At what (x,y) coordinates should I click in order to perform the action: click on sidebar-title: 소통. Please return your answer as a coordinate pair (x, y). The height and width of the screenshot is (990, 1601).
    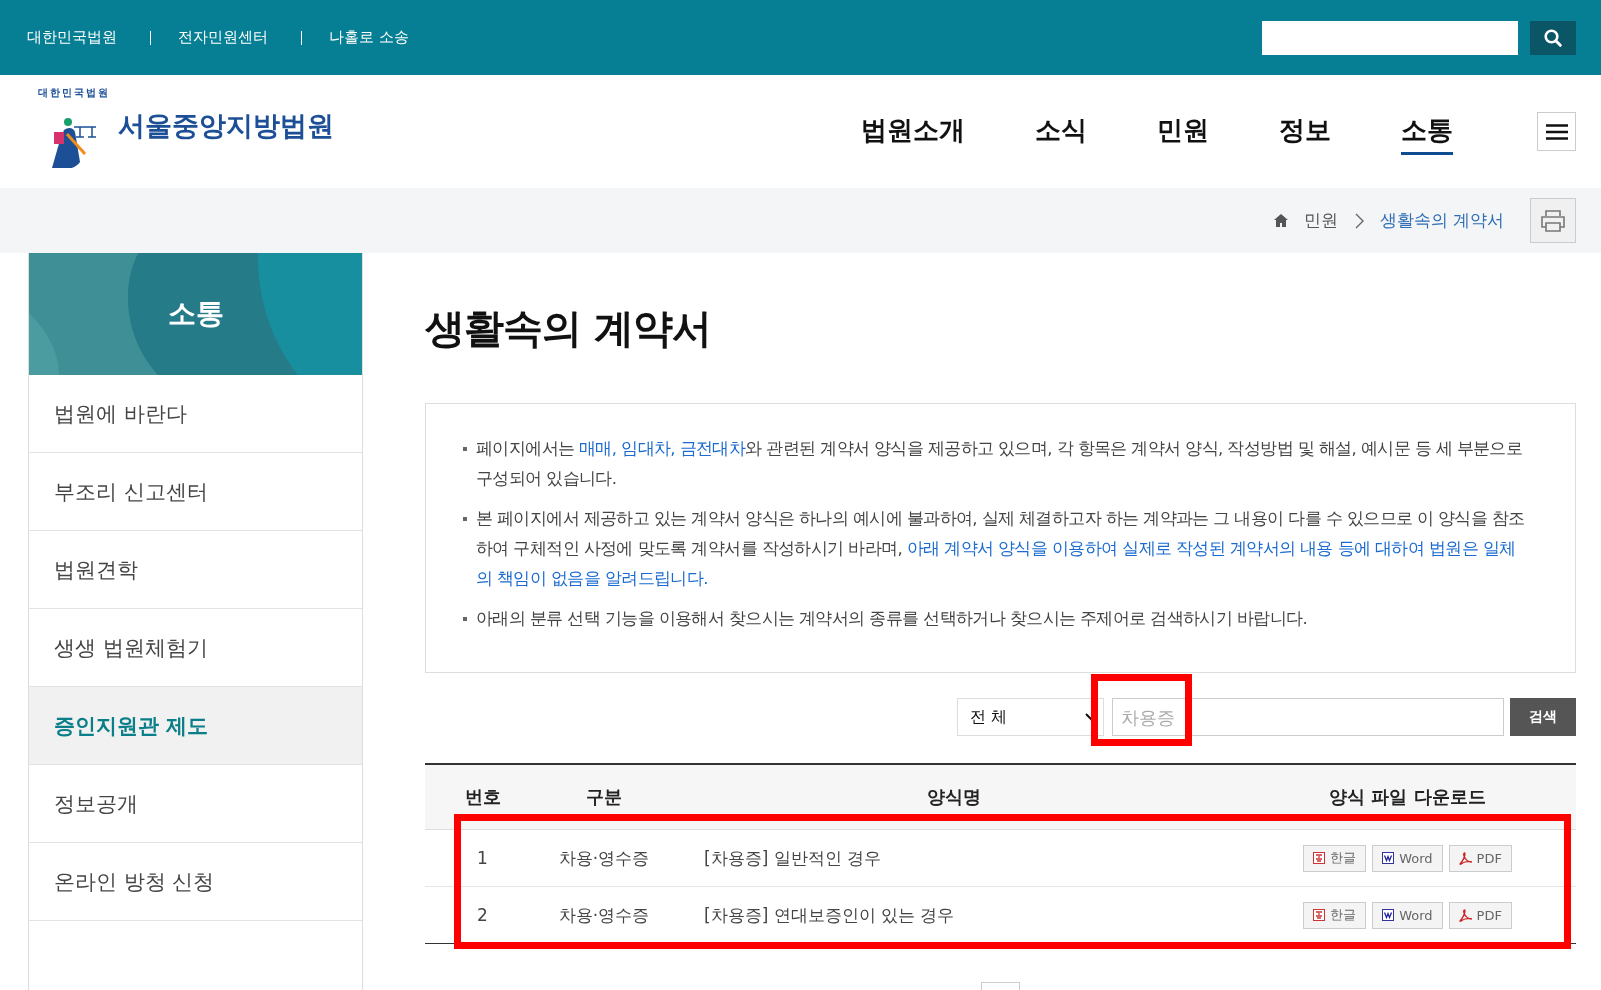
    Looking at the image, I should click on (195, 314).